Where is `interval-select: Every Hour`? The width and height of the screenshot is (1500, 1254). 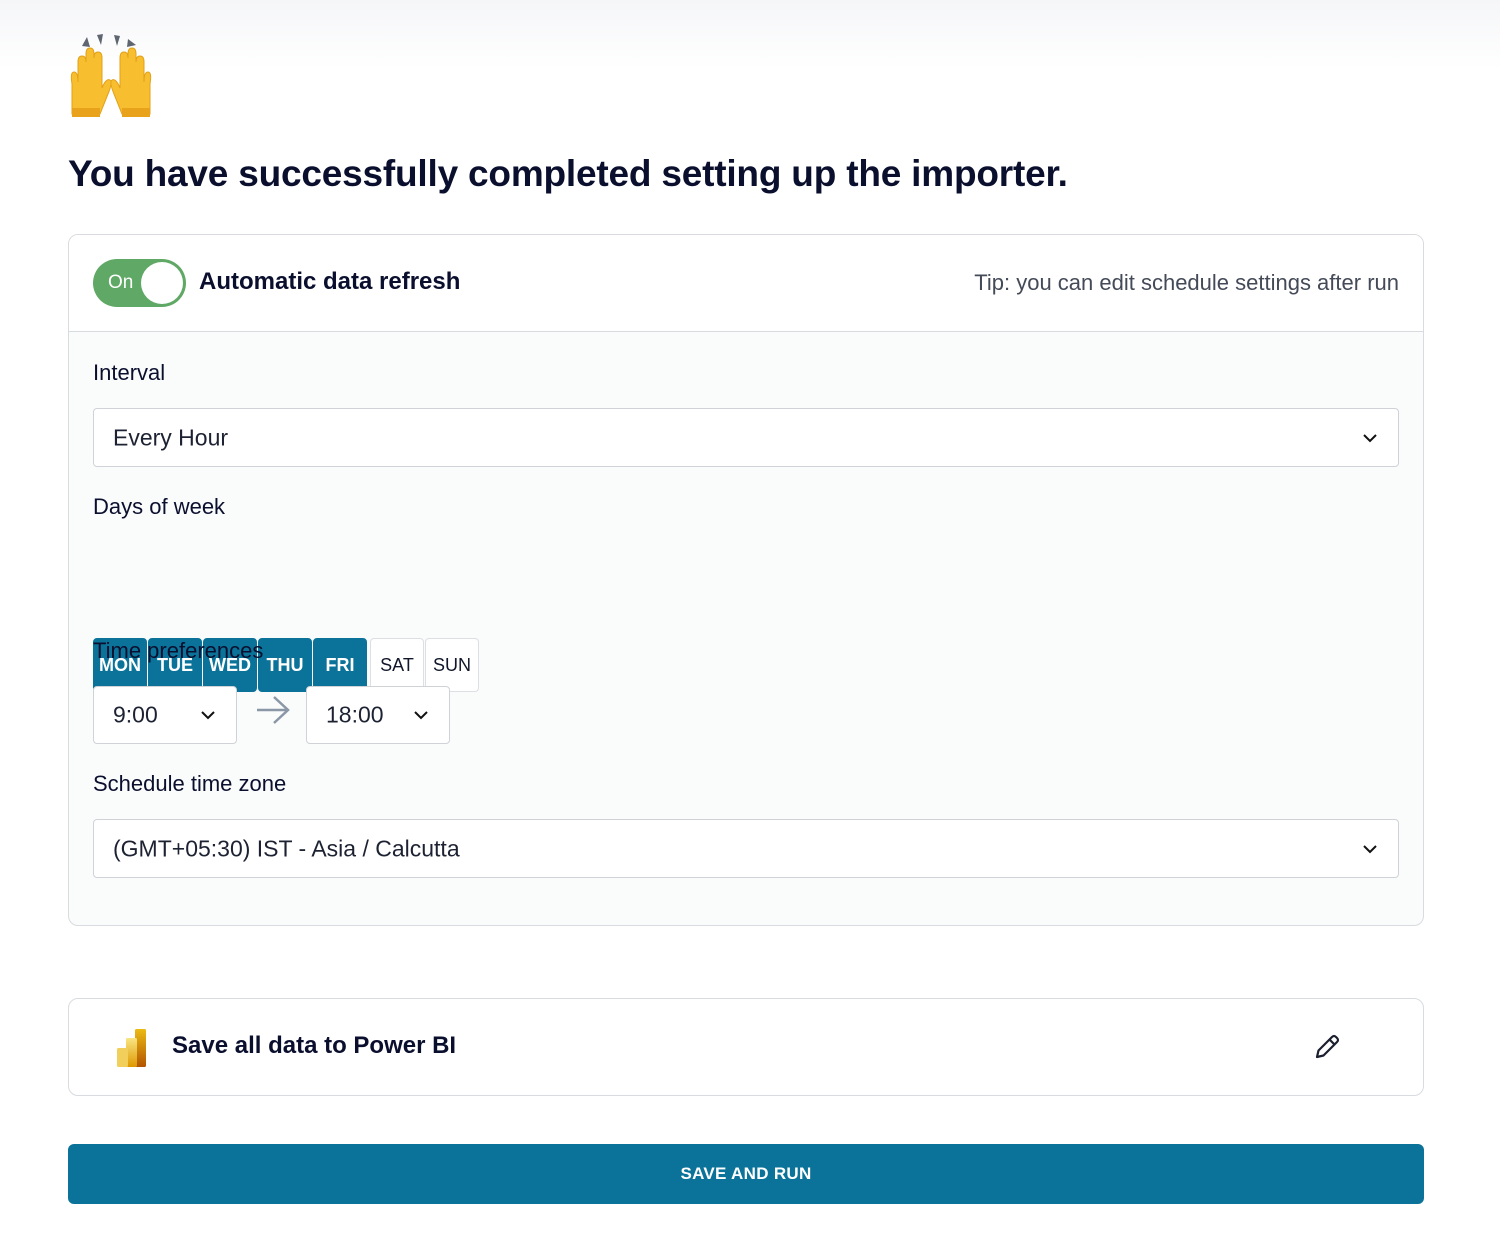
interval-select: Every Hour is located at coordinates (746, 437).